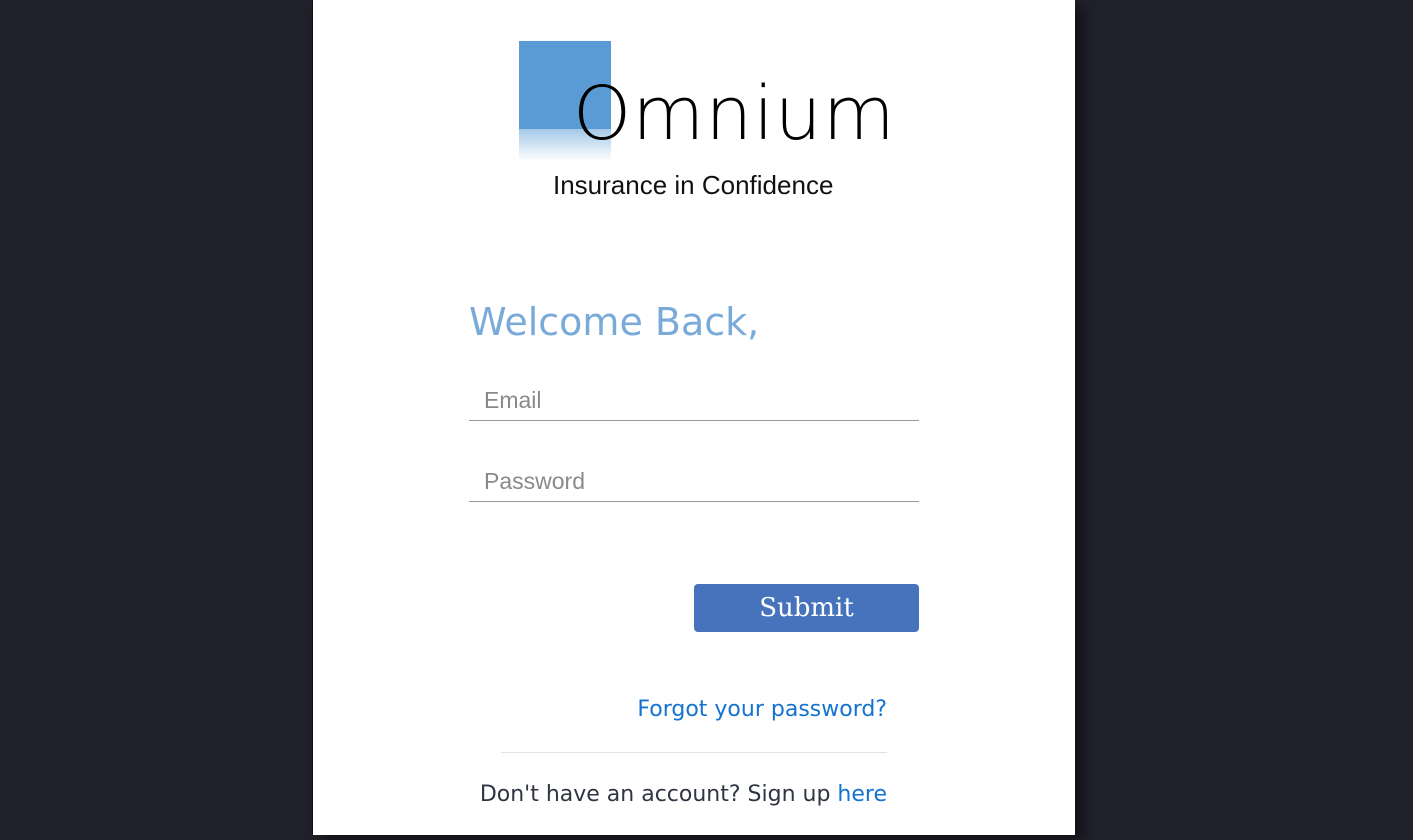  Describe the element at coordinates (734, 114) in the screenshot. I see `logo-wordmark: Omnium` at that location.